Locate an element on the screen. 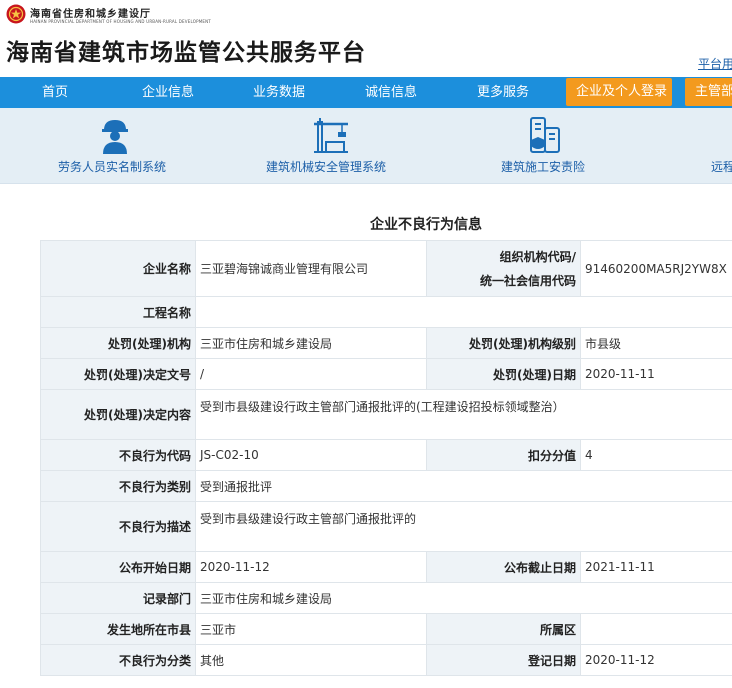  table-row: 公布开始日期 2020-11-12 公布截止日期 2021-11-11 is located at coordinates (386, 567).